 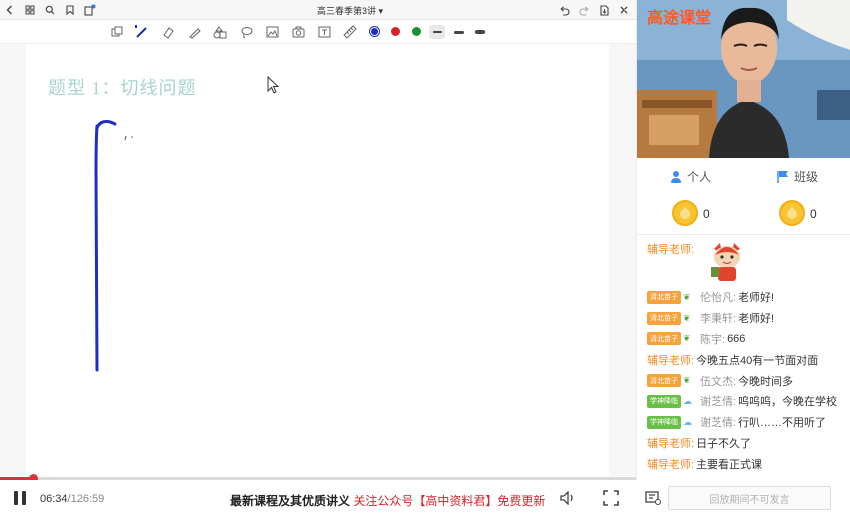 I want to click on chat-message: 学神降临 ☁ 谢芝倩: 呜呜呜，今晚在学校, so click(x=747, y=401).